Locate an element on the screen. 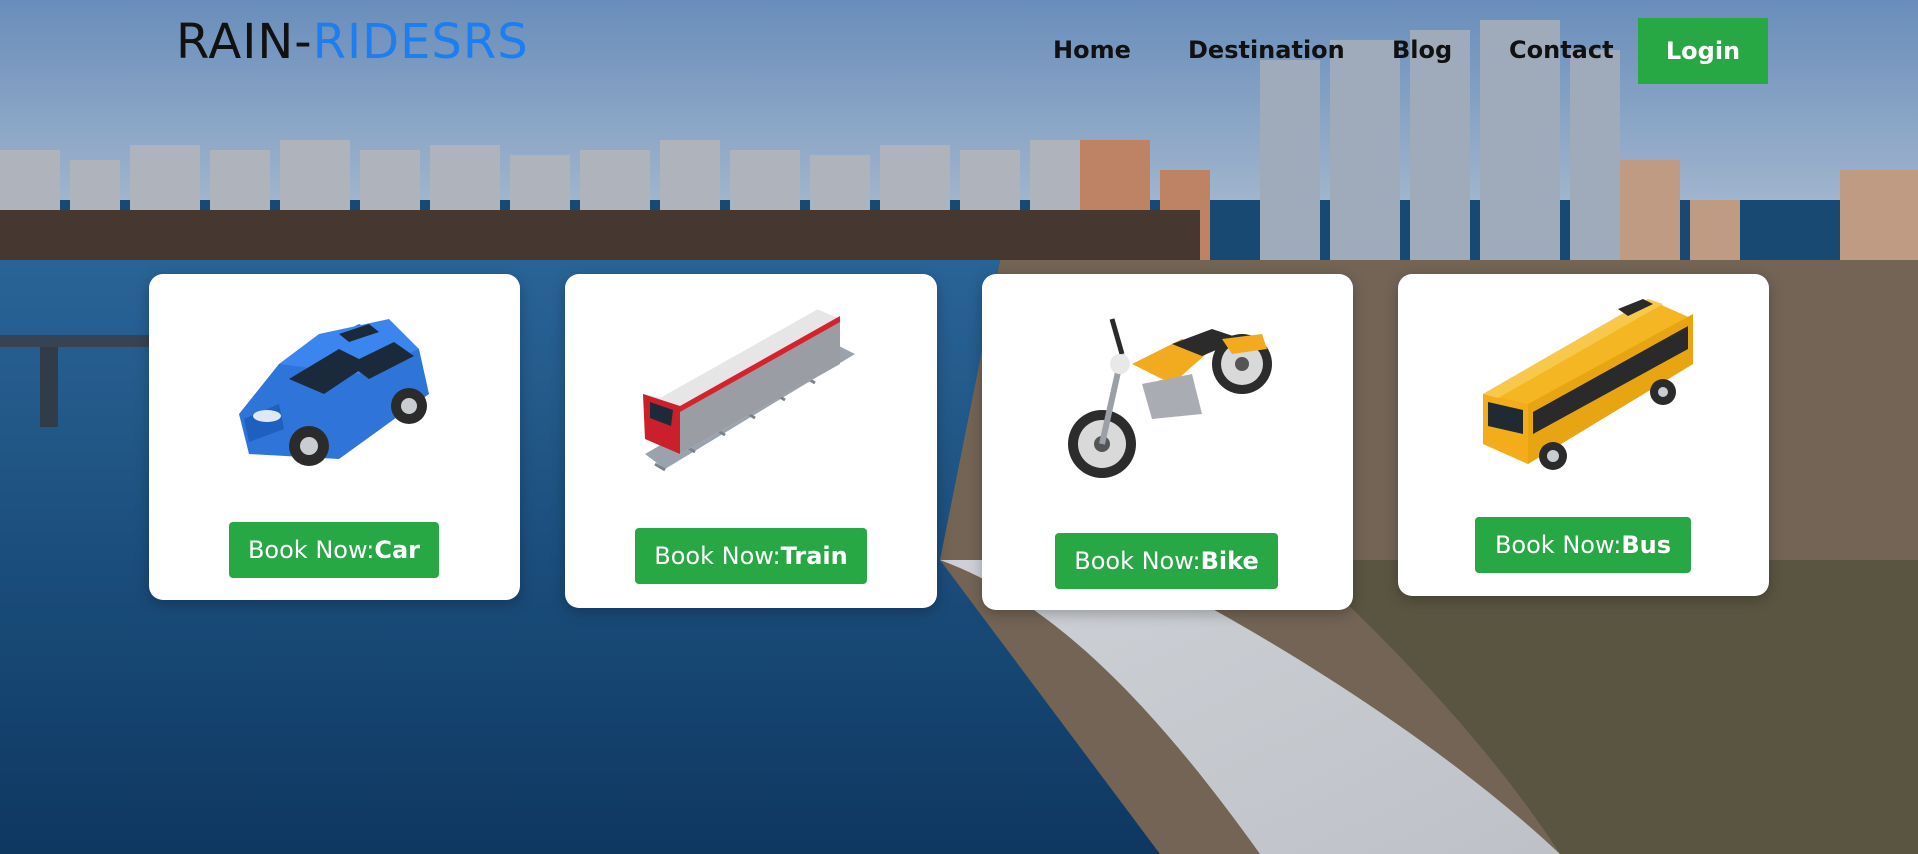 The height and width of the screenshot is (854, 1918). nav-link-destination: Destination is located at coordinates (1266, 50).